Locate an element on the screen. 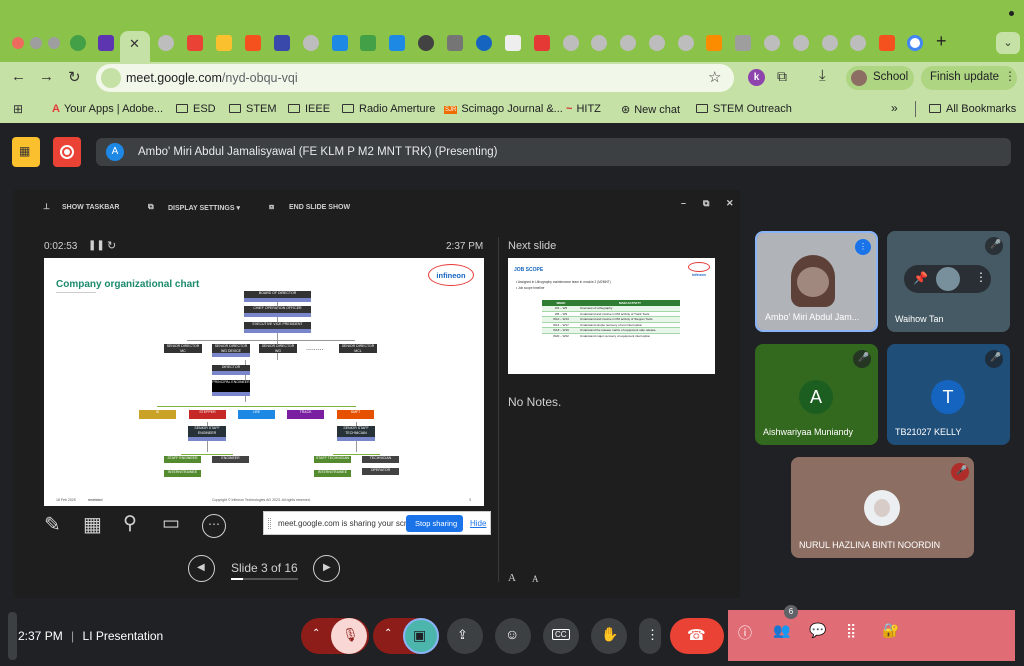 The image size is (1024, 666). bookmark-hitz: ~ HITZ is located at coordinates (583, 109).